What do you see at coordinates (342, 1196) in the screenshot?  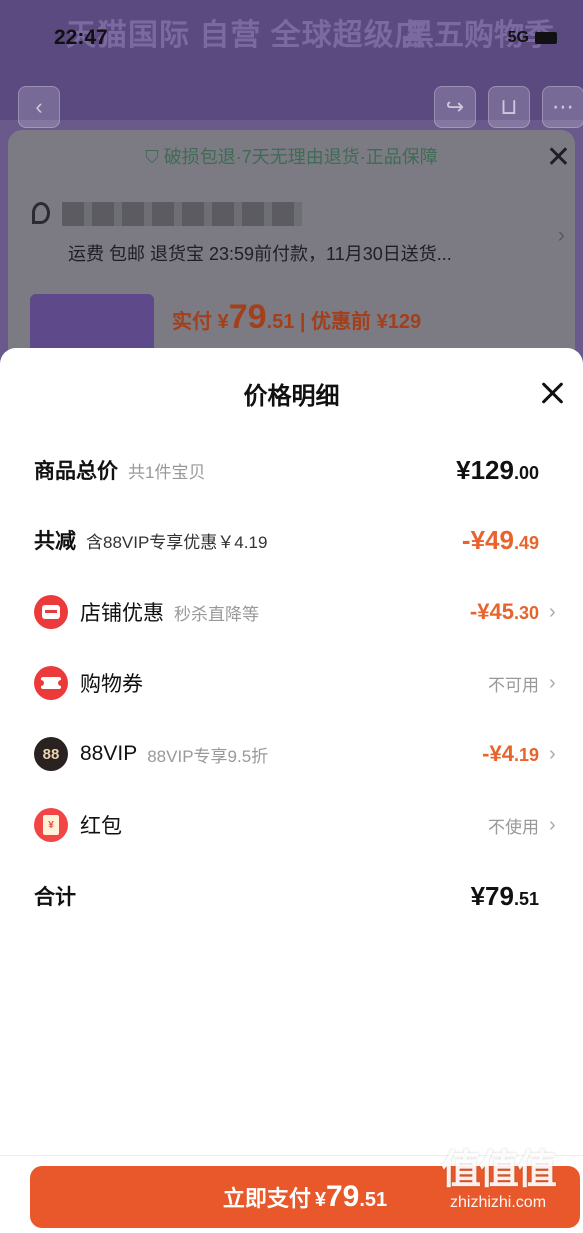 I see `amount-int: 79` at bounding box center [342, 1196].